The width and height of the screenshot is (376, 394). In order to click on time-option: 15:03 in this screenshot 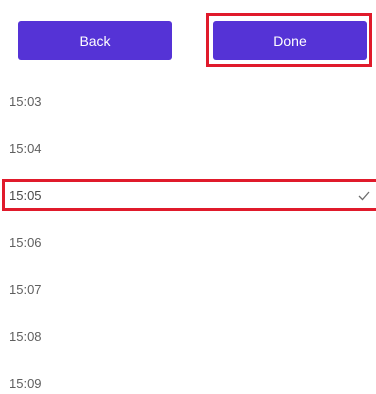, I will do `click(188, 101)`.